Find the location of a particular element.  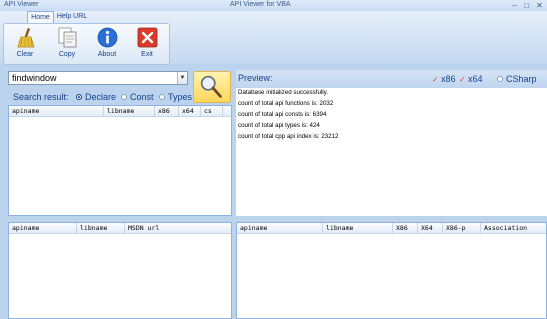

exit-label: Exit is located at coordinates (147, 54).